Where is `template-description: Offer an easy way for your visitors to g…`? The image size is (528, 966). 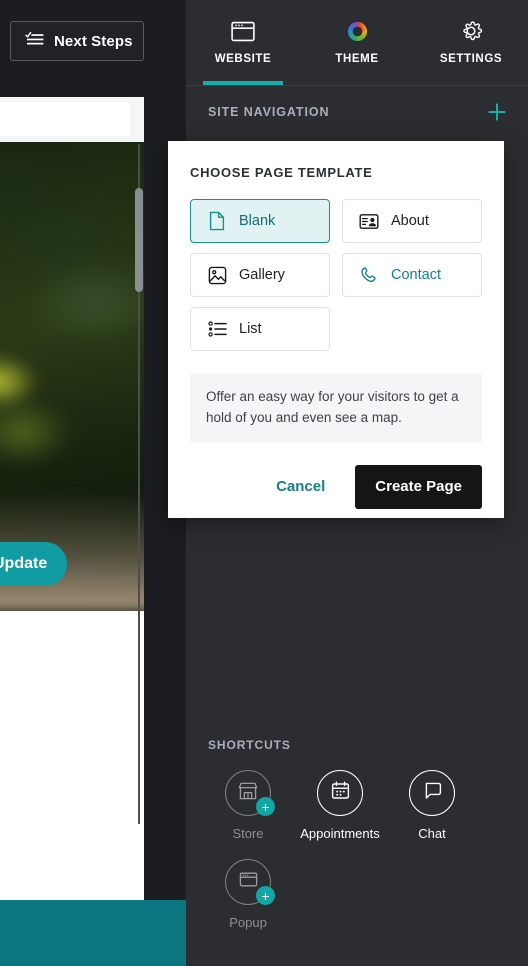
template-description: Offer an easy way for your visitors to g… is located at coordinates (336, 408).